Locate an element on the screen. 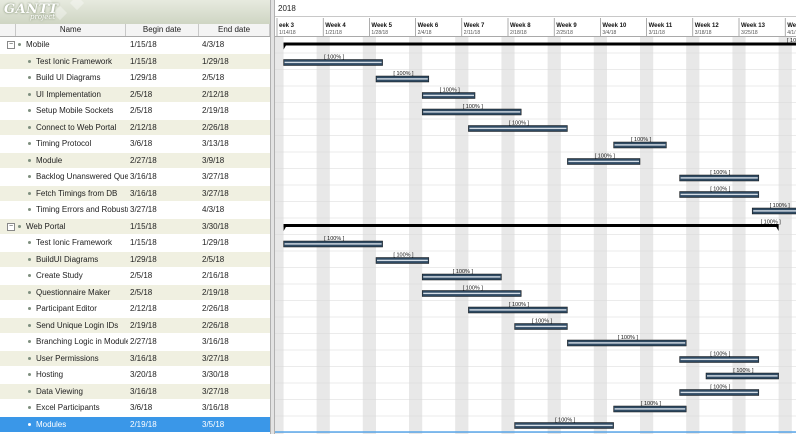 The width and height of the screenshot is (796, 434). task-row: Excel Participants 3/6/18 3/16/18 is located at coordinates (135, 408).